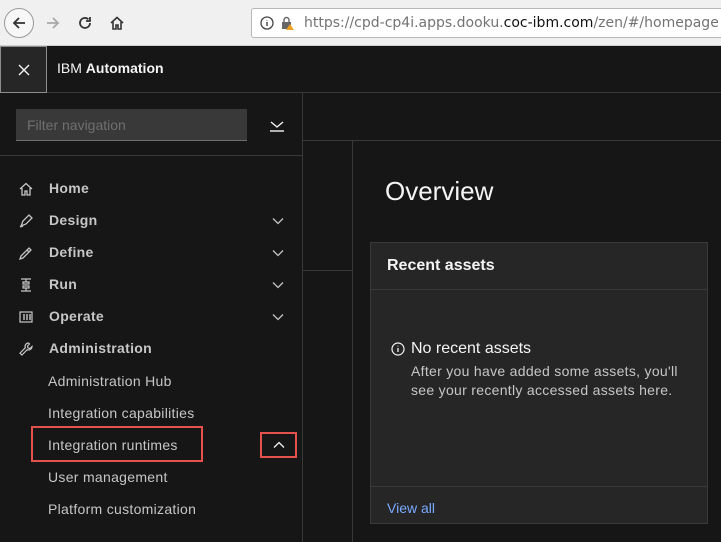 The height and width of the screenshot is (542, 721). Describe the element at coordinates (151, 221) in the screenshot. I see `nav-item-design: Design` at that location.